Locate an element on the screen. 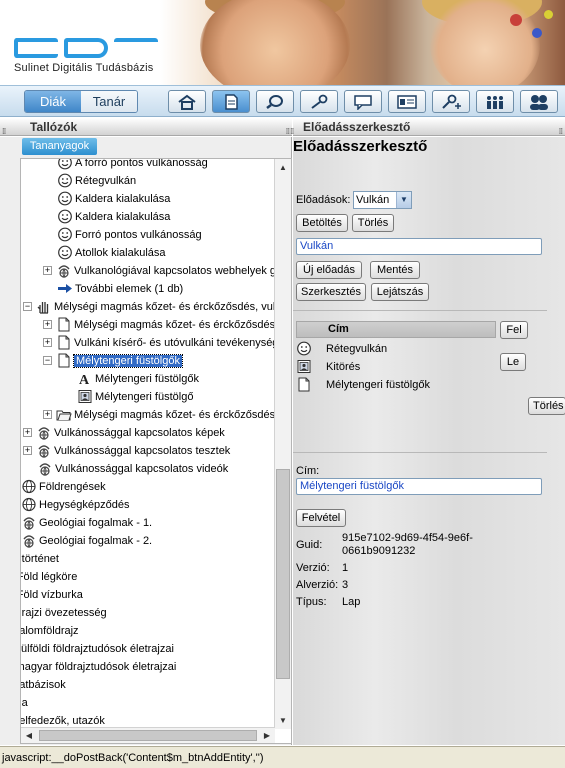 The image size is (565, 768). tree-item: s külföldi földrajztudósok életrajzai is located at coordinates (97, 648).